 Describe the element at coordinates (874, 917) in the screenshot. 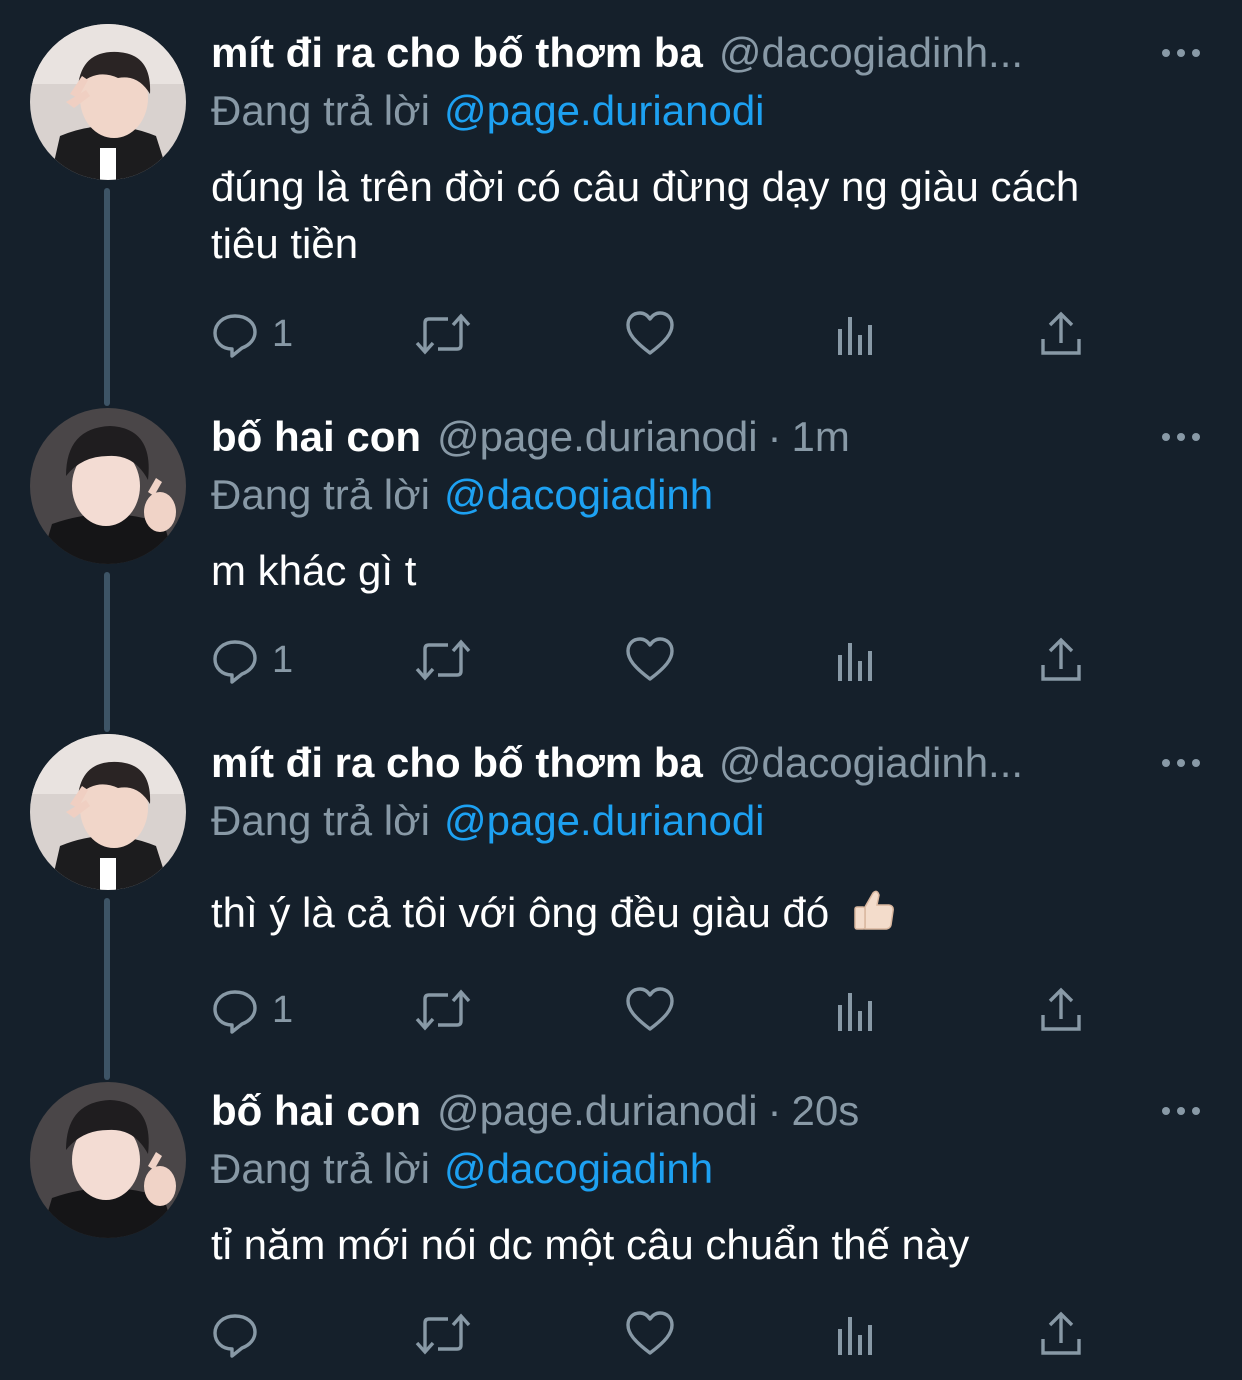

I see `thumbs-up-emoji-icon` at that location.